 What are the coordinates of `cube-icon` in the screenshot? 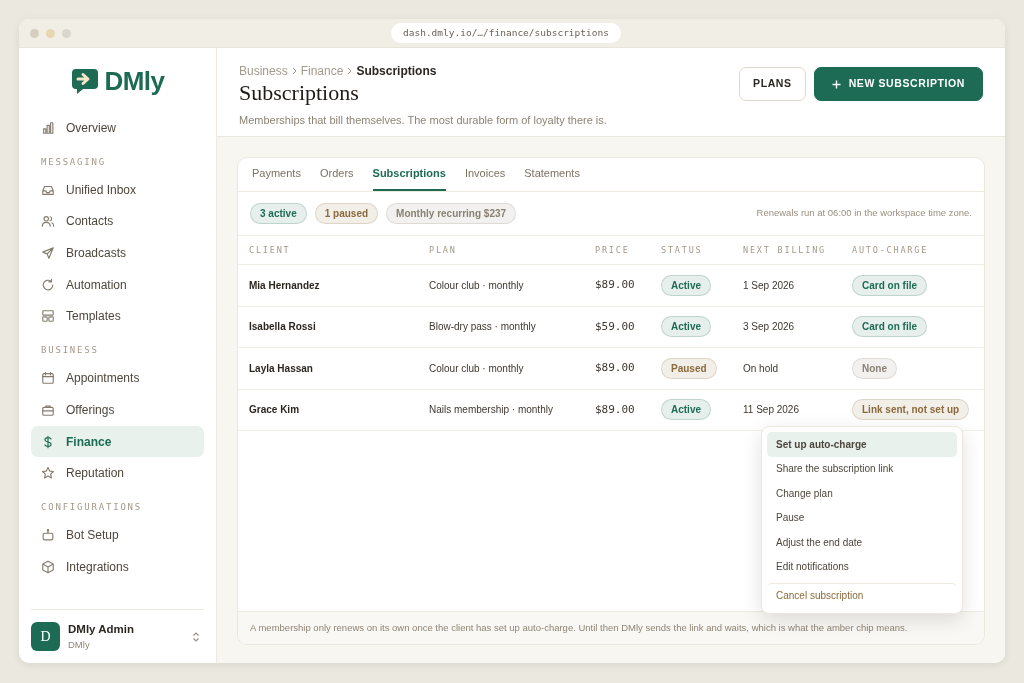 It's located at (48, 566).